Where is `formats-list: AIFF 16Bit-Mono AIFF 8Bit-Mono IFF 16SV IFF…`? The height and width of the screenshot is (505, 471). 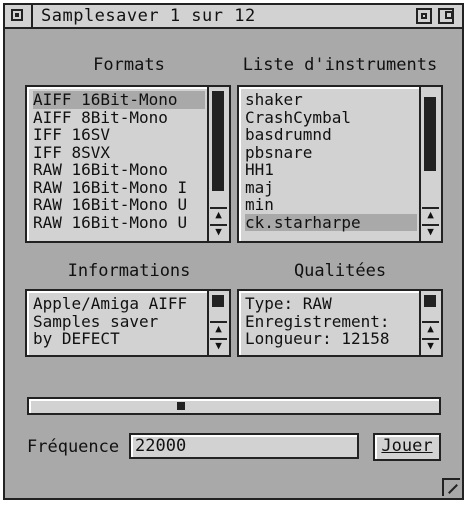 formats-list: AIFF 16Bit-Mono AIFF 8Bit-Mono IFF 16SV IFF… is located at coordinates (128, 164).